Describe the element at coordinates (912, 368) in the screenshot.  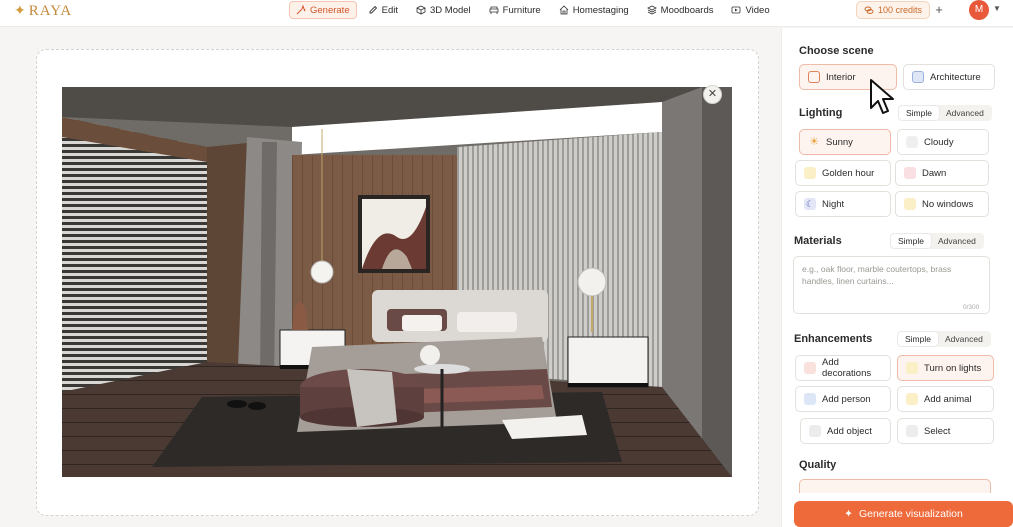
I see `lightbulb-icon` at that location.